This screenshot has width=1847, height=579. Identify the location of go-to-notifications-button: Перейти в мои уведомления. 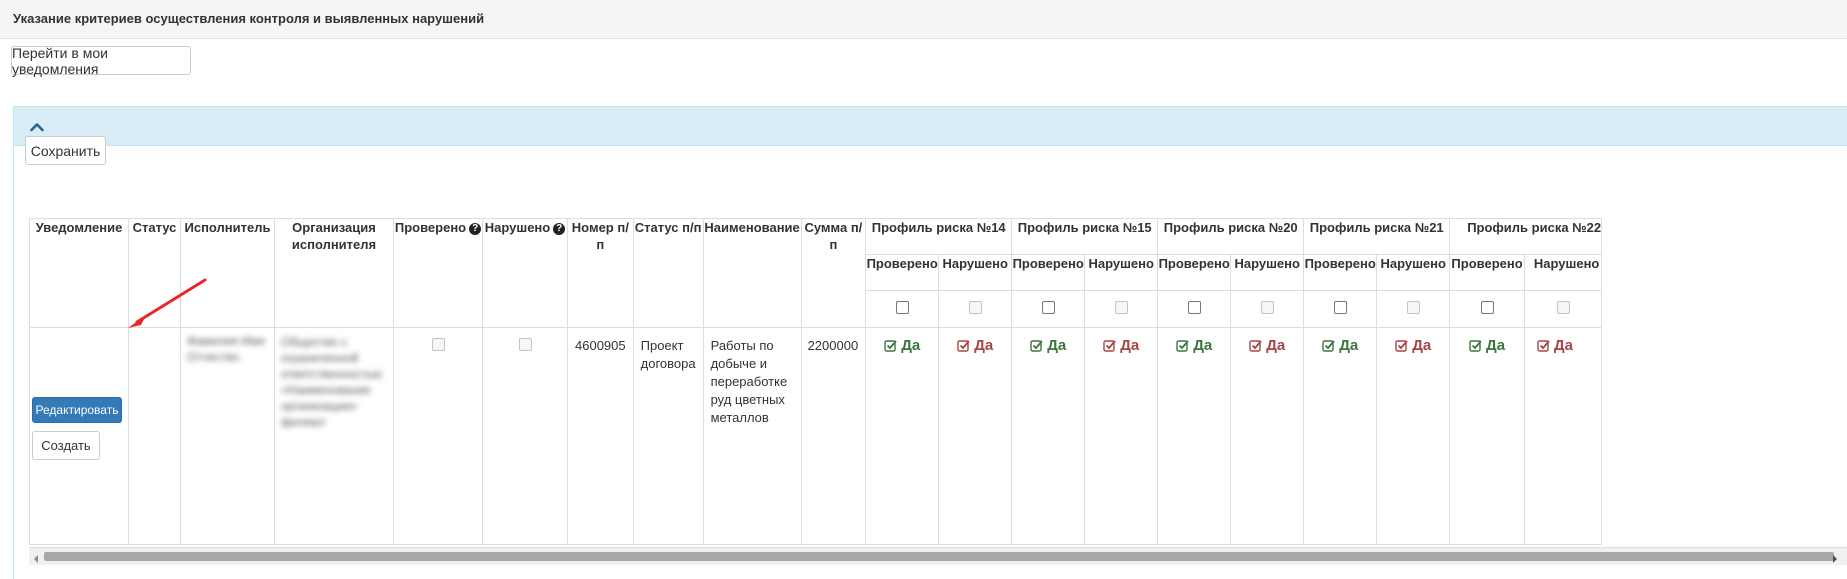
(101, 61).